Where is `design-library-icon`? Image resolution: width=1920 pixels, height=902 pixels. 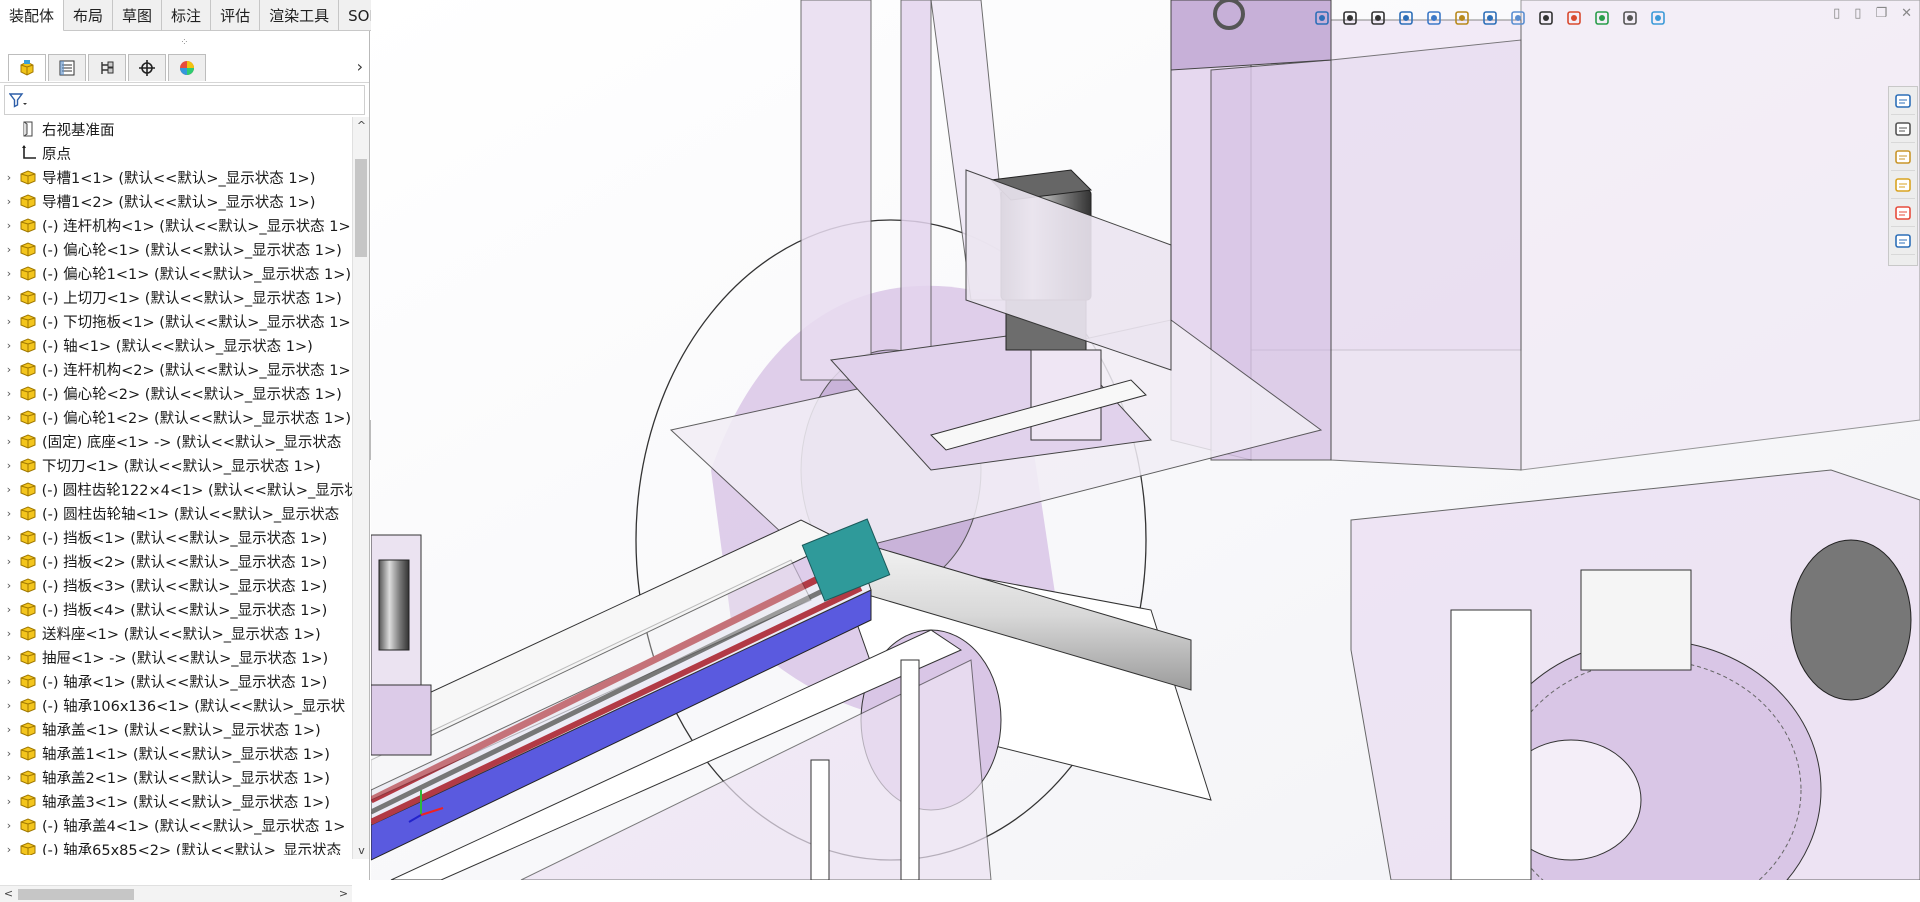 design-library-icon is located at coordinates (1903, 129).